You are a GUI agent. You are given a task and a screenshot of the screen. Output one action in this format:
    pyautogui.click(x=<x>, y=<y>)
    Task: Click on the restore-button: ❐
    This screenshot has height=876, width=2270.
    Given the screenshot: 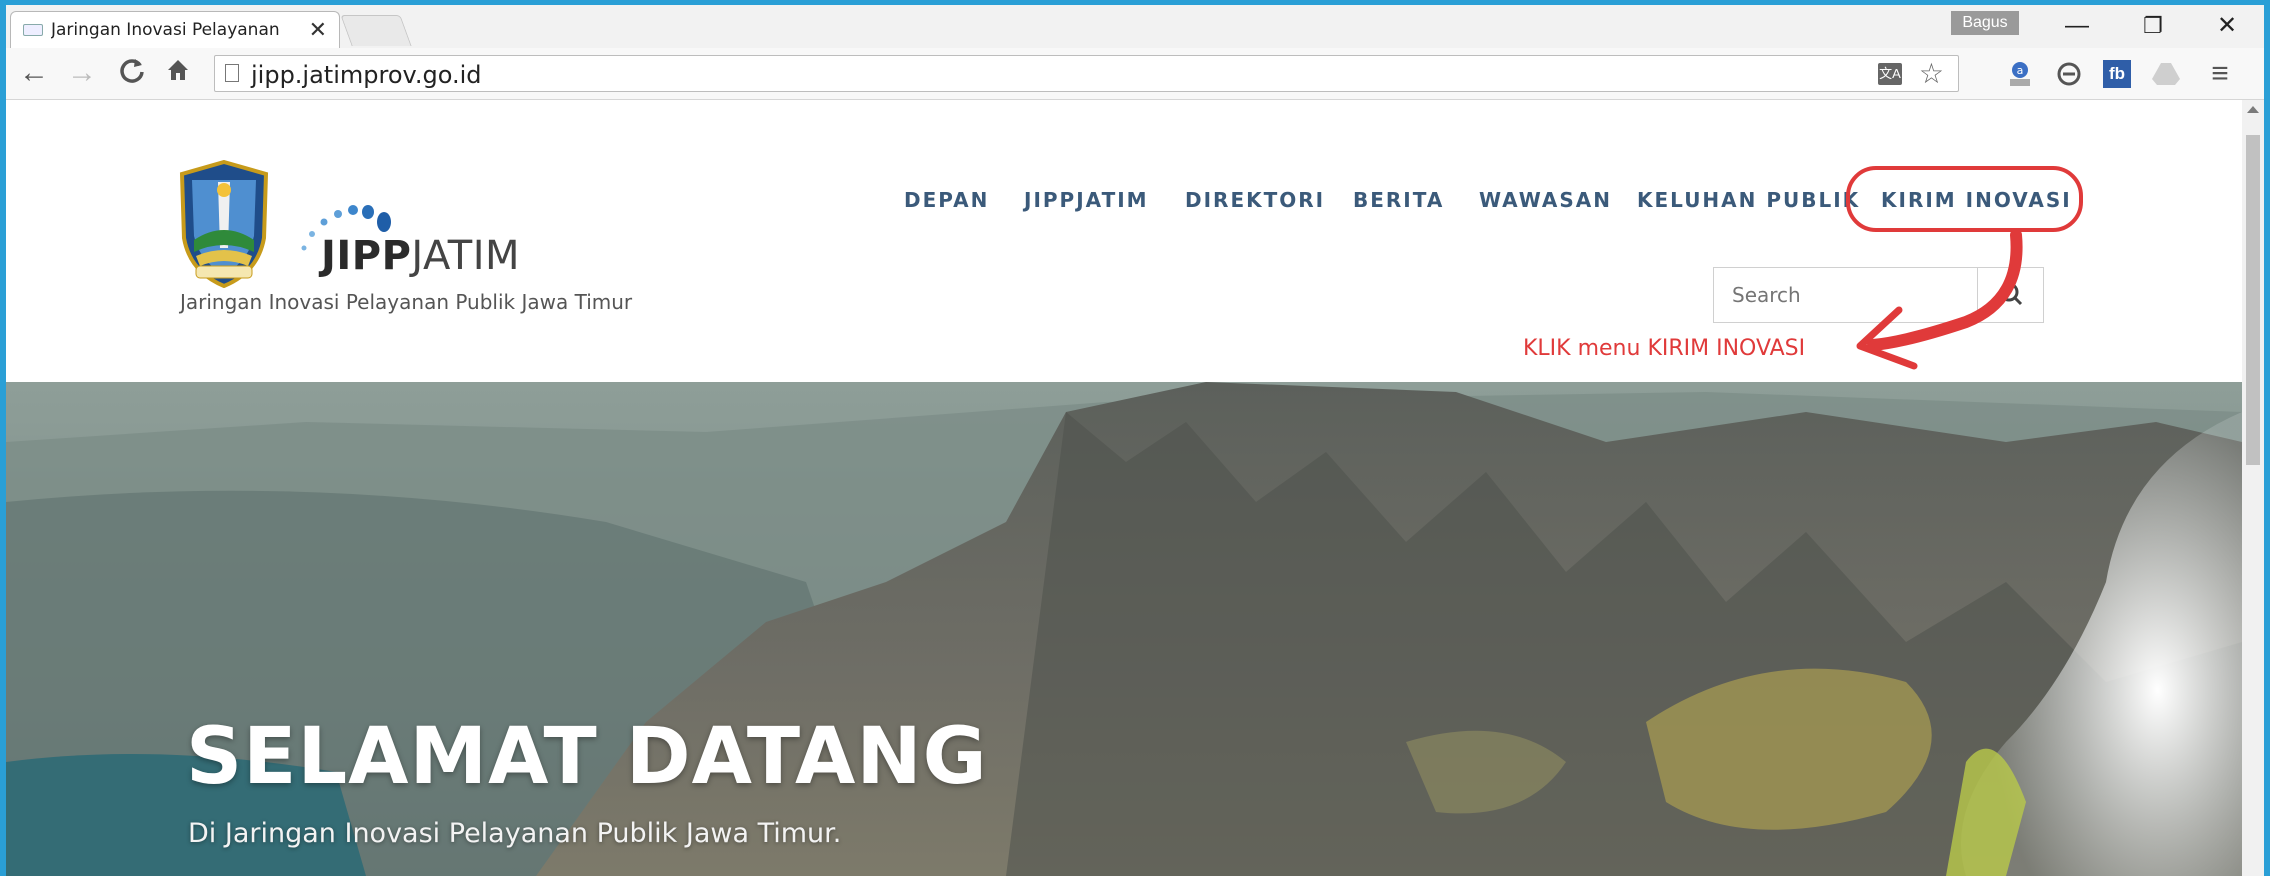 What is the action you would take?
    pyautogui.click(x=2153, y=26)
    